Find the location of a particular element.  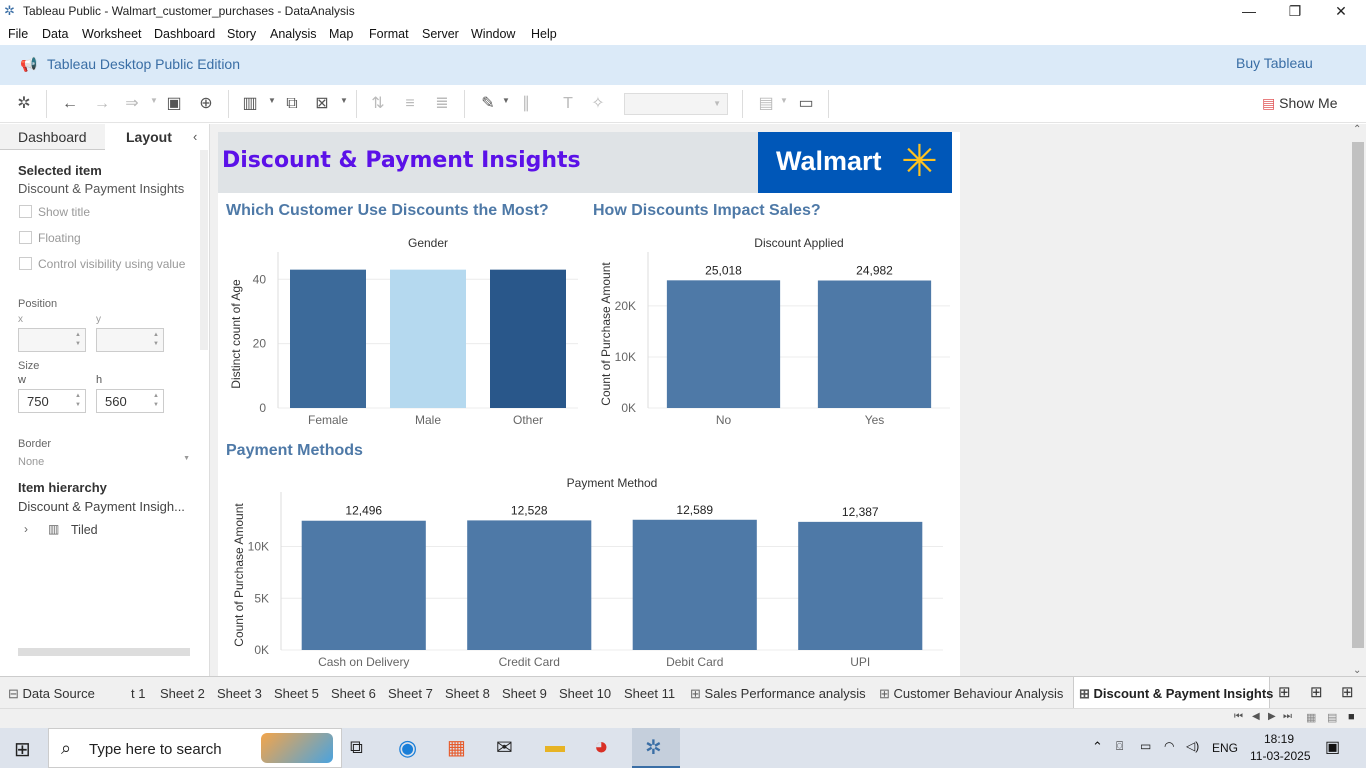

buy-tableau-link: Buy Tableau is located at coordinates (1274, 63).